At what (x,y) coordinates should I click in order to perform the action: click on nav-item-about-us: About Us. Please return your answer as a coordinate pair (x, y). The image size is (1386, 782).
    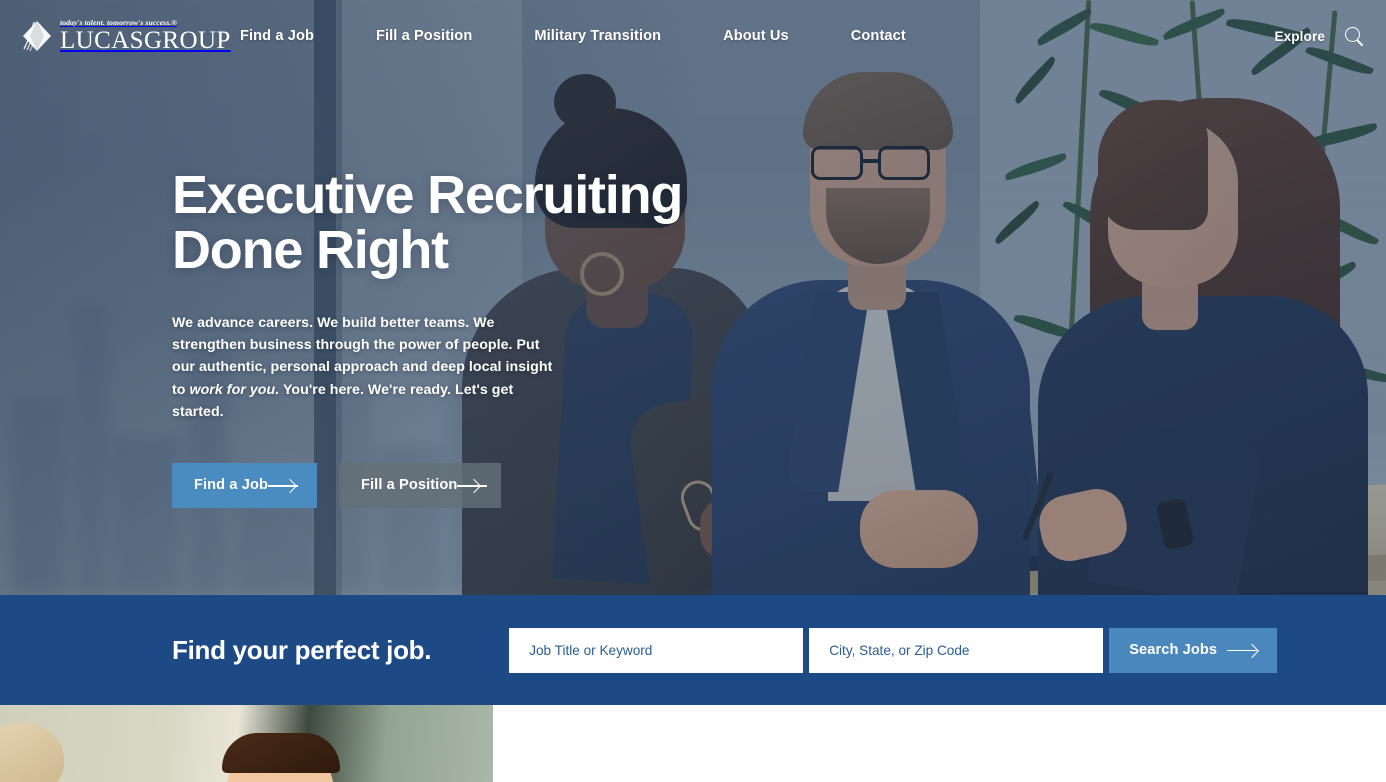
    Looking at the image, I should click on (756, 36).